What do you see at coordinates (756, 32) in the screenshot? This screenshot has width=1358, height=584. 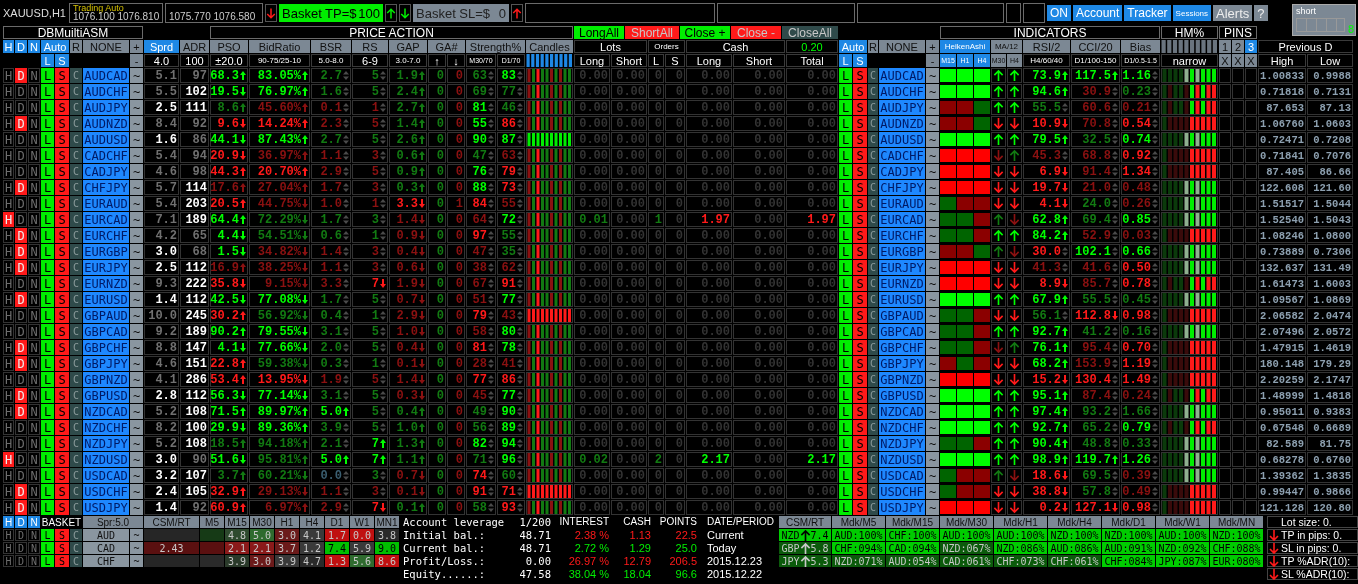 I see `action-button: Close -` at bounding box center [756, 32].